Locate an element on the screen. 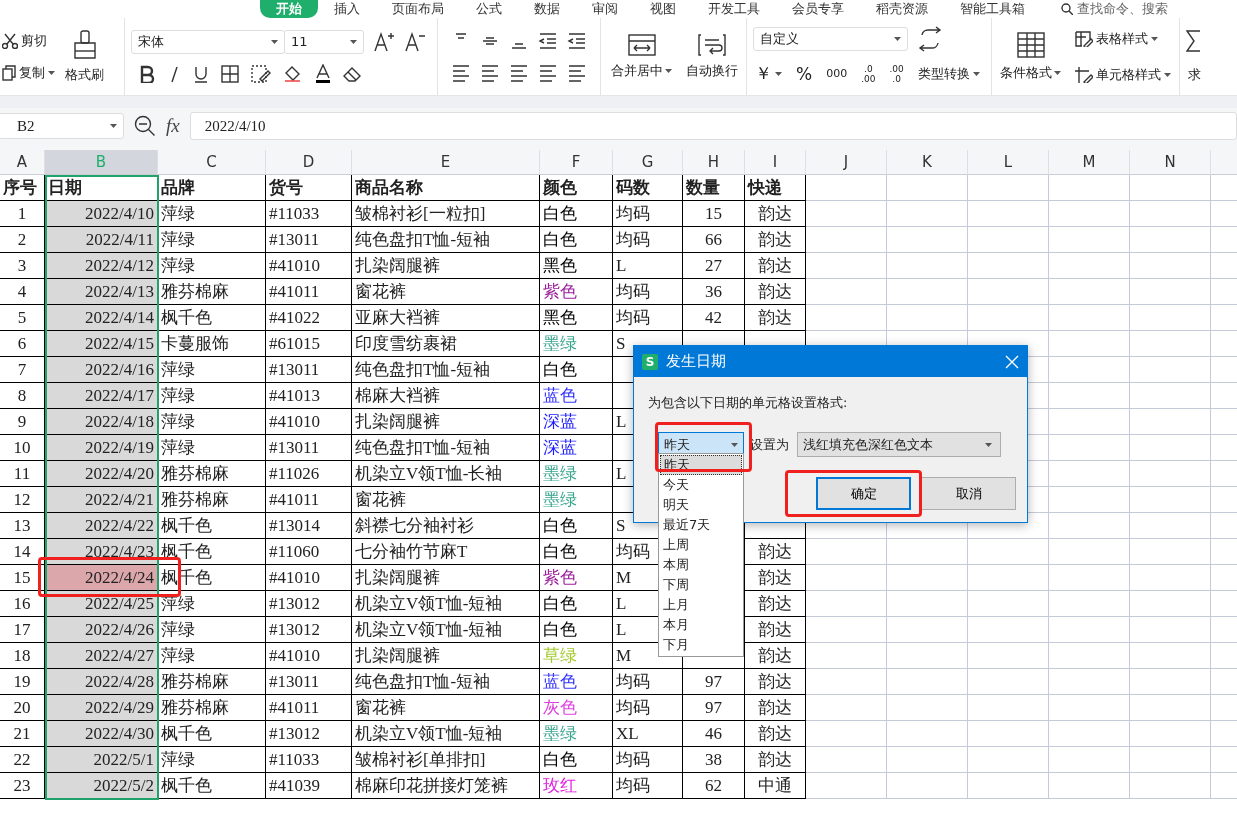  table-cell: L is located at coordinates (648, 266).